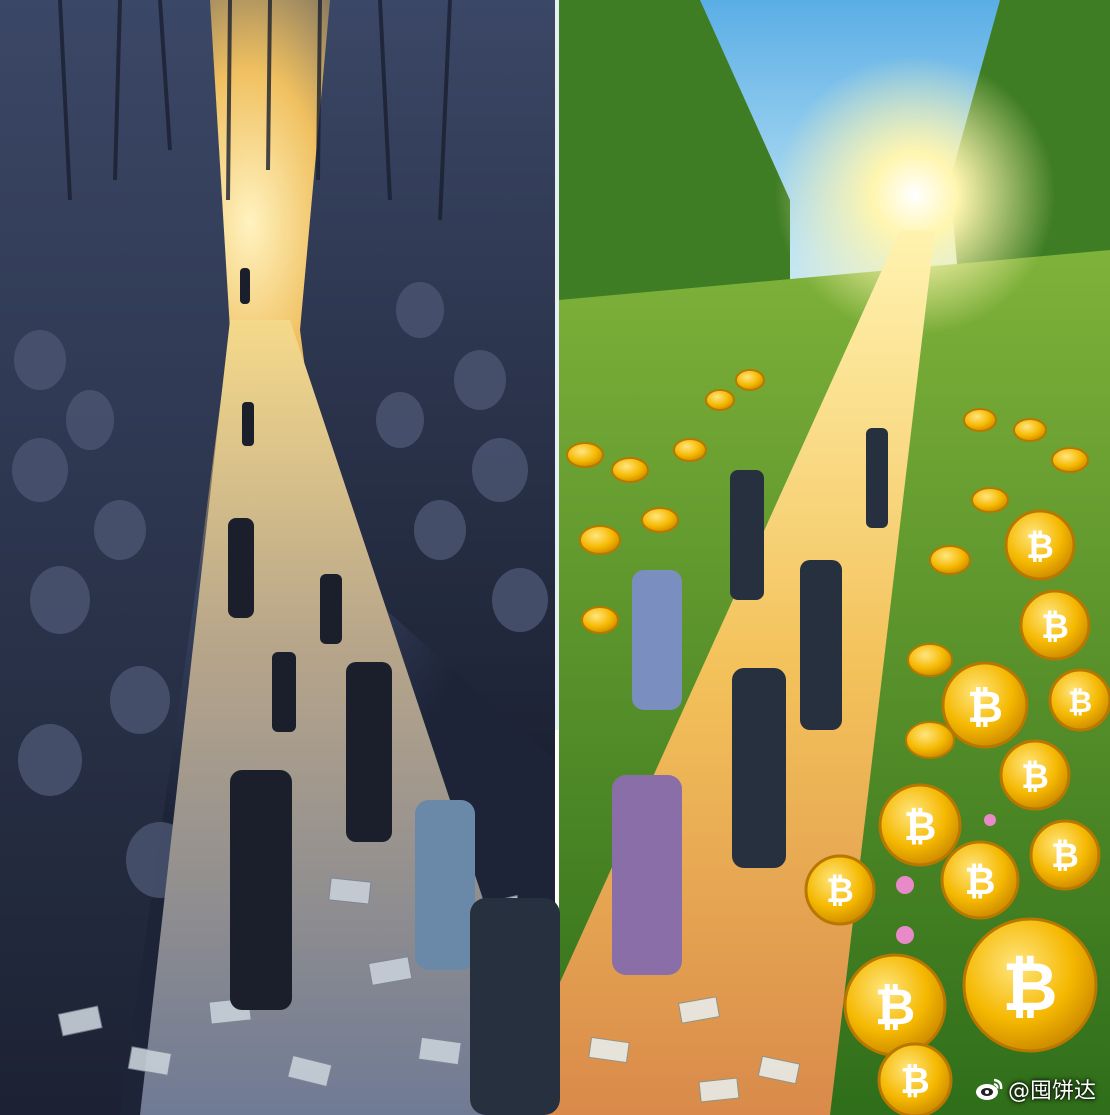 Image resolution: width=1110 pixels, height=1115 pixels. Describe the element at coordinates (989, 1089) in the screenshot. I see `weibo-logo-icon` at that location.